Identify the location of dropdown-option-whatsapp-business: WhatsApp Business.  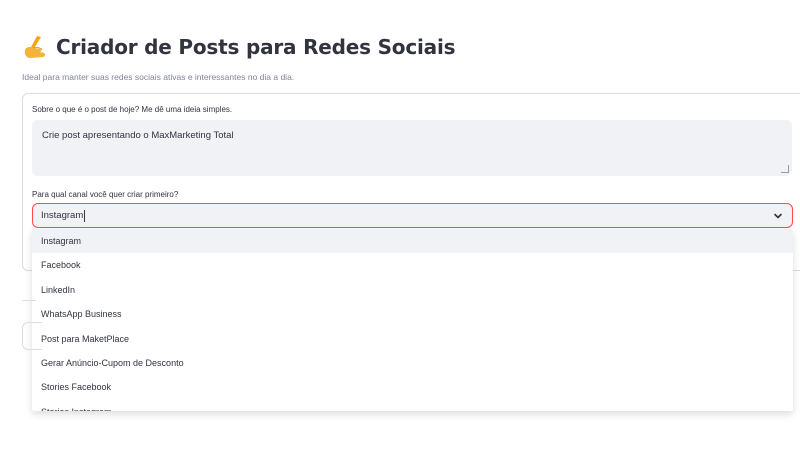
(412, 314).